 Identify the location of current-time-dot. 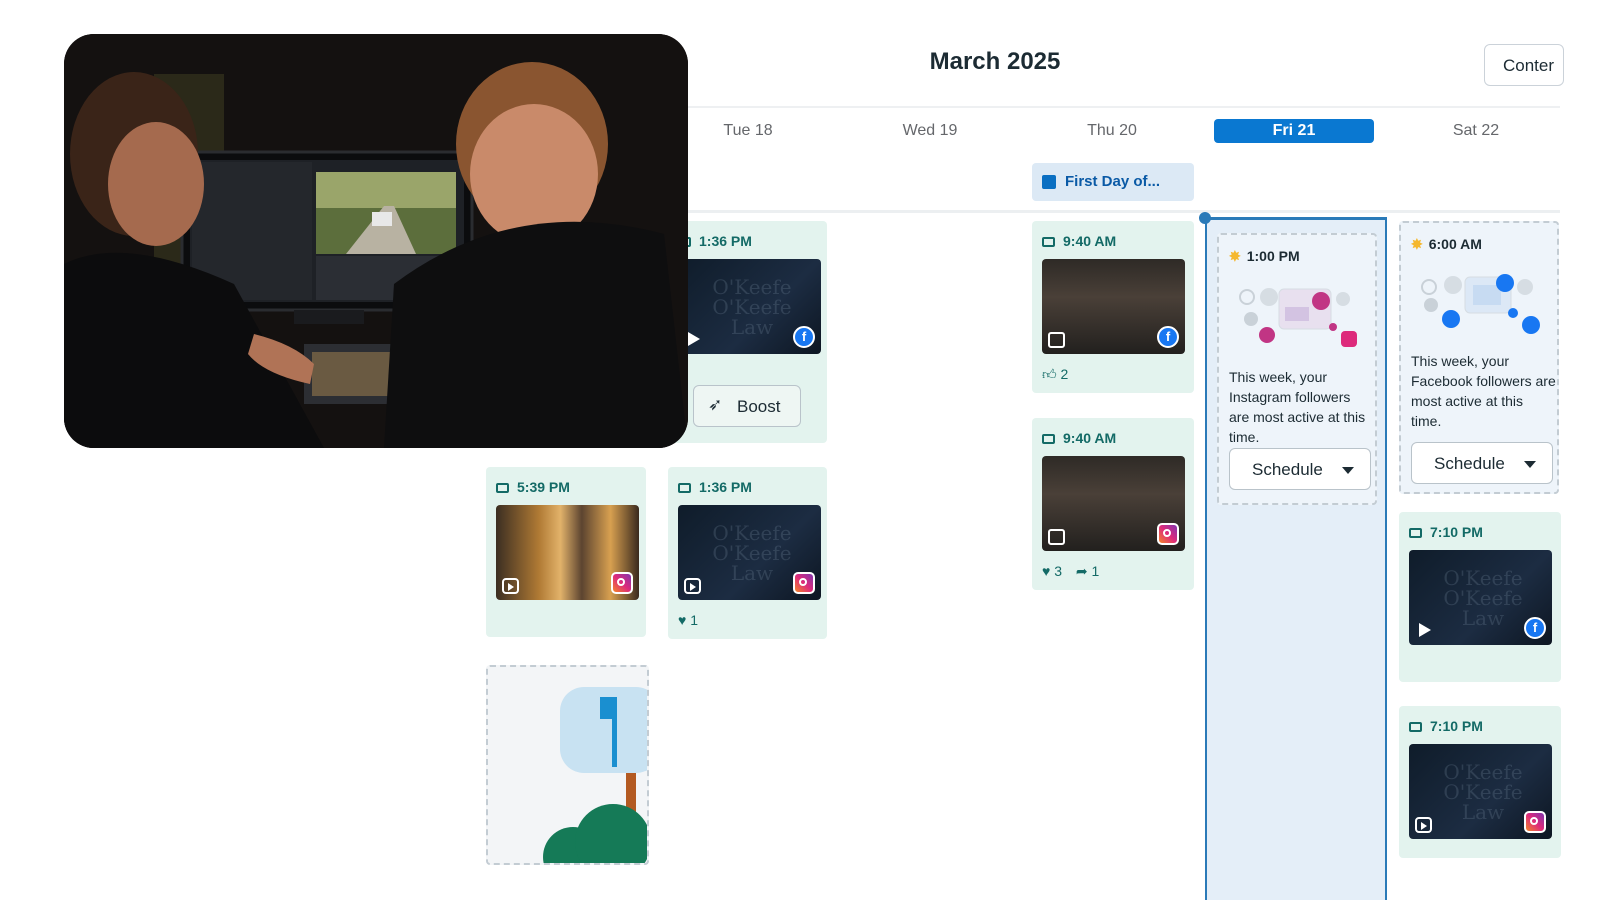
(1205, 218).